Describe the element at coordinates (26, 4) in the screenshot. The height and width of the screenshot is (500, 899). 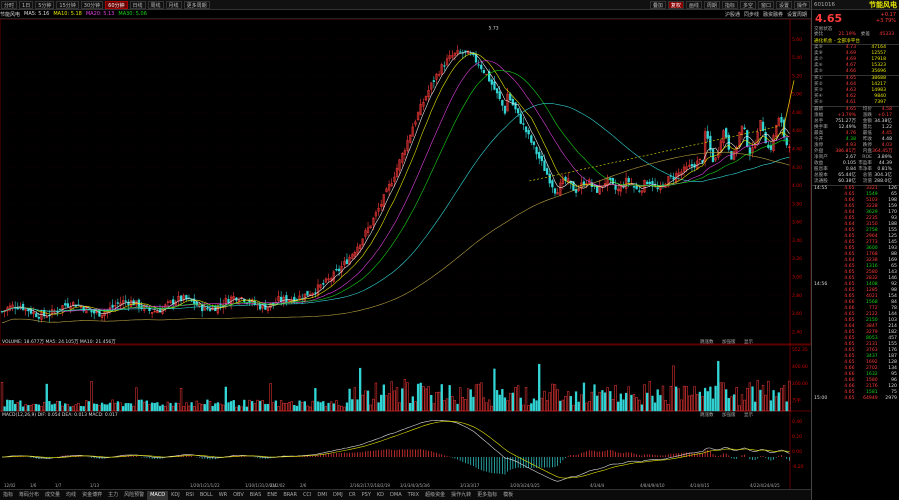
I see `period-tab-1: 1日` at that location.